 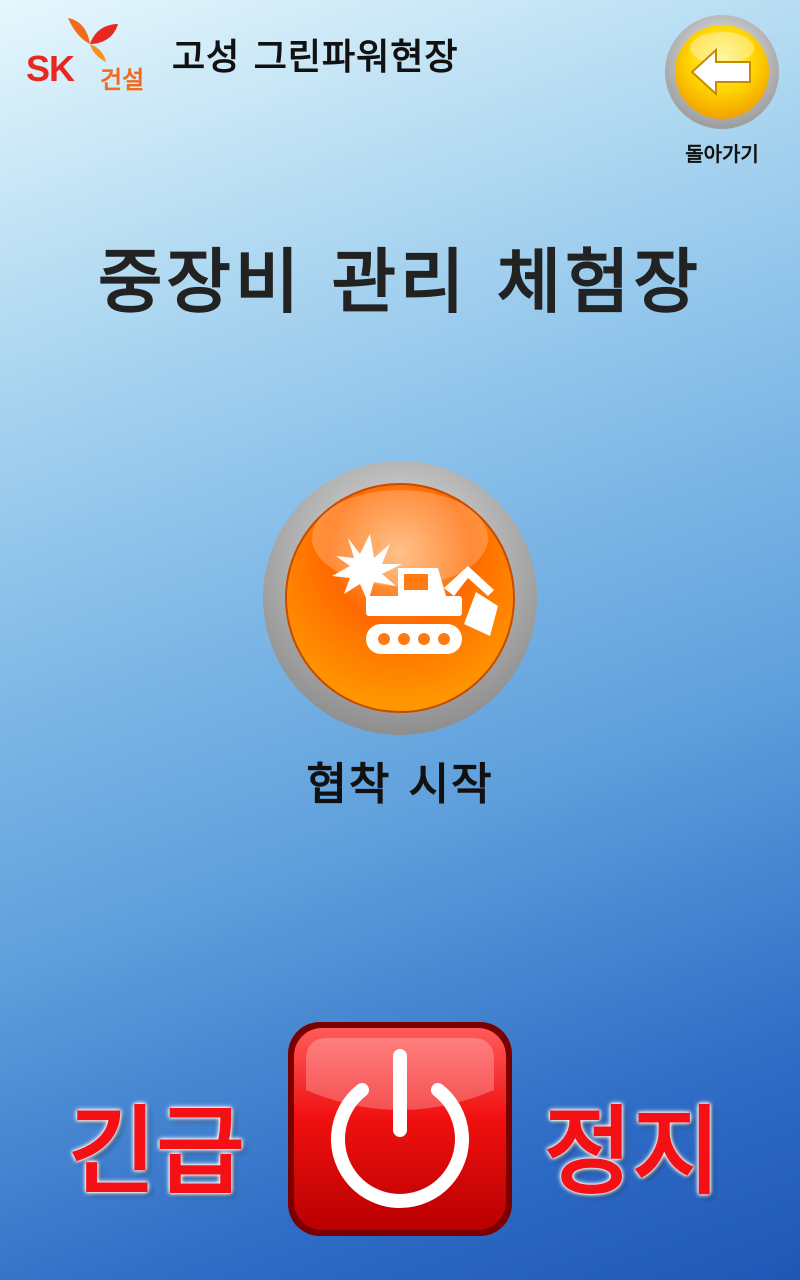 I want to click on emergency-label-right: 정지, so click(x=632, y=1152).